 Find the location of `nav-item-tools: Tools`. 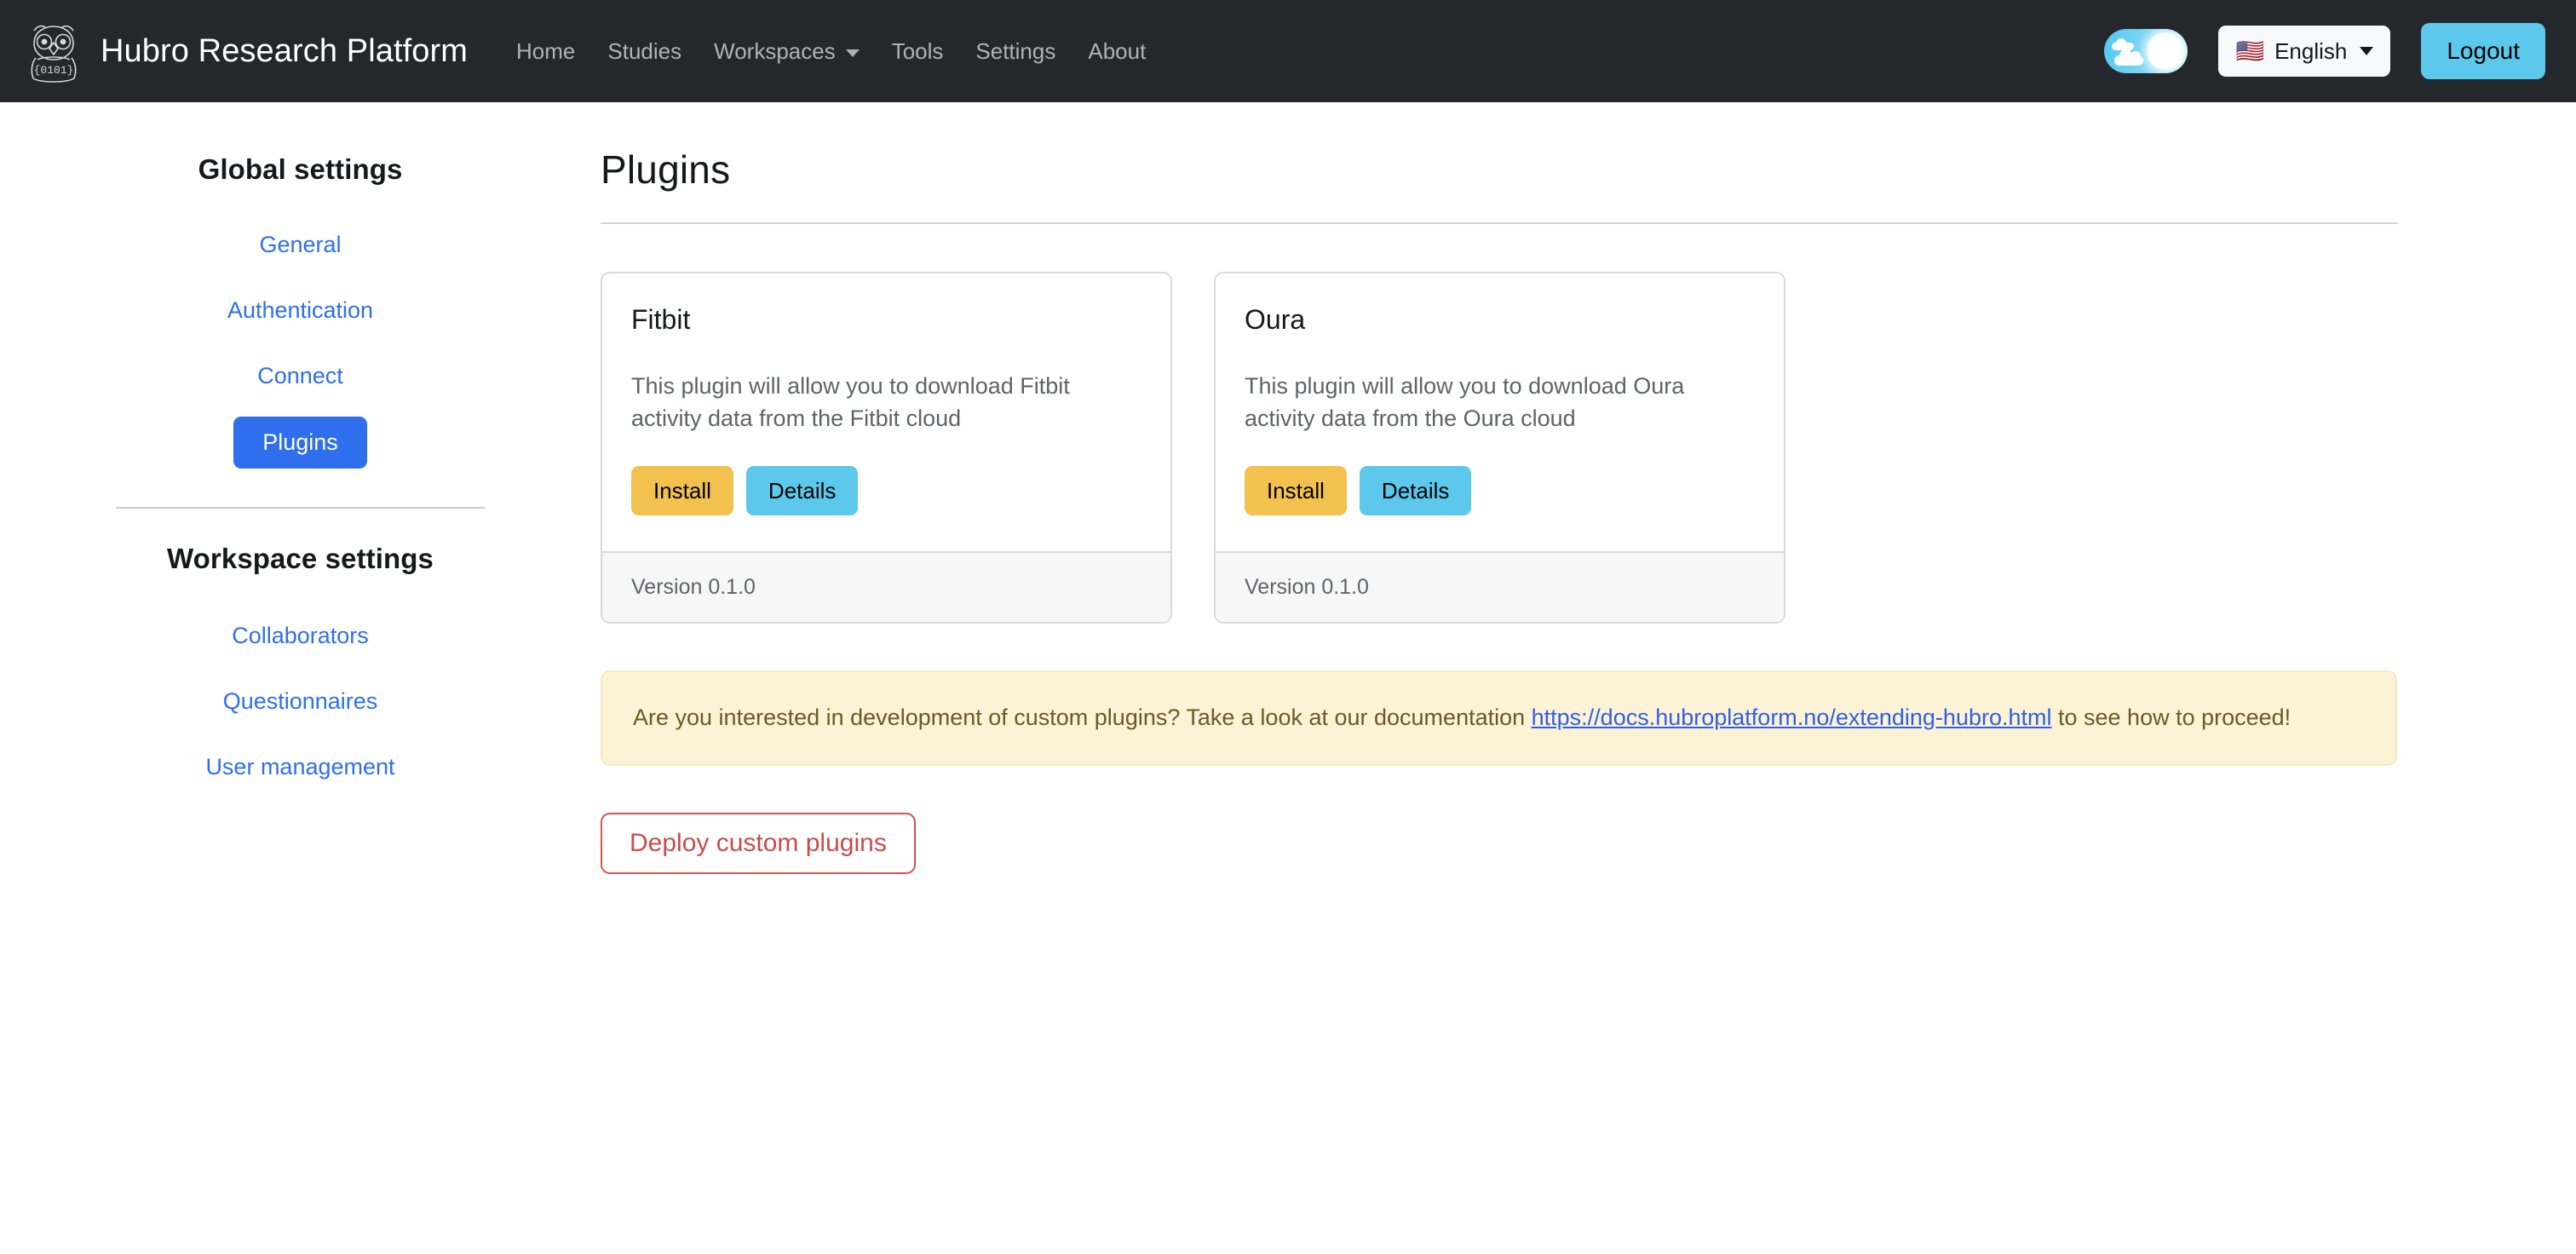

nav-item-tools: Tools is located at coordinates (918, 52).